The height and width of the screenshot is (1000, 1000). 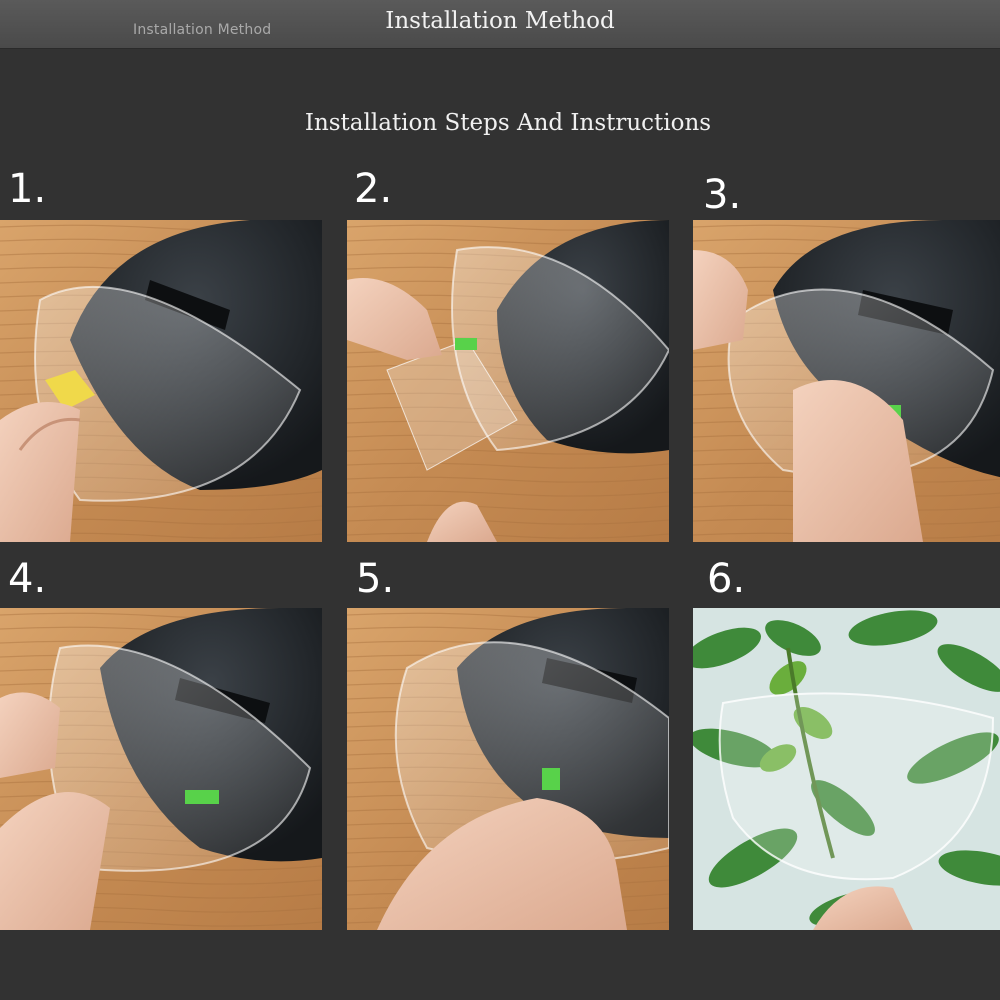 I want to click on header-title: Installation Method, so click(x=500, y=21).